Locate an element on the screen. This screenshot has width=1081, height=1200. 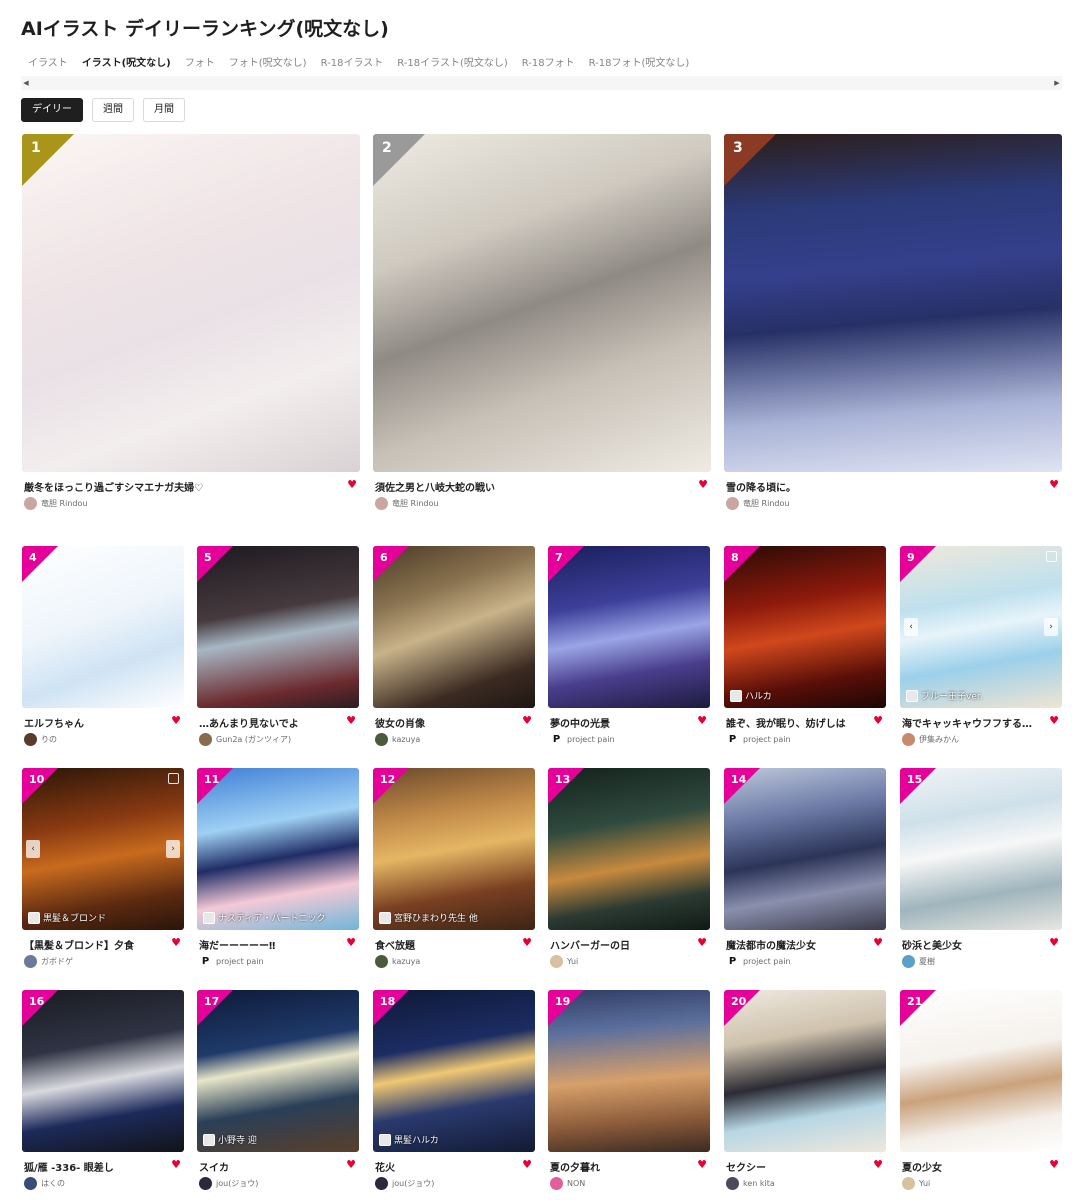
ranking-card: 15 砂浜と美少女 ♥ 夏樹 is located at coordinates (981, 873).